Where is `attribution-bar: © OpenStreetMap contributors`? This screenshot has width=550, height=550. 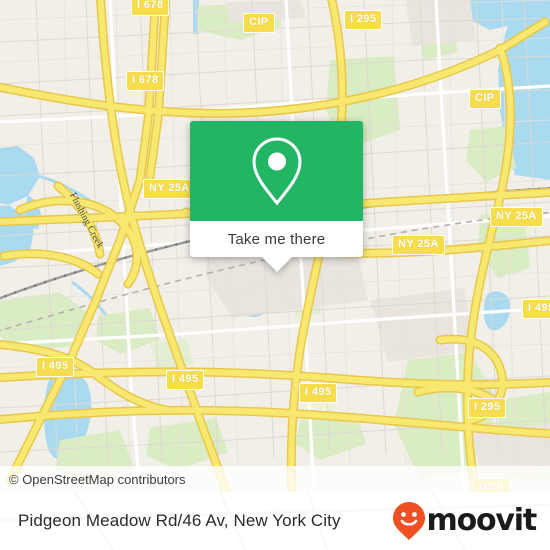
attribution-bar: © OpenStreetMap contributors is located at coordinates (275, 479).